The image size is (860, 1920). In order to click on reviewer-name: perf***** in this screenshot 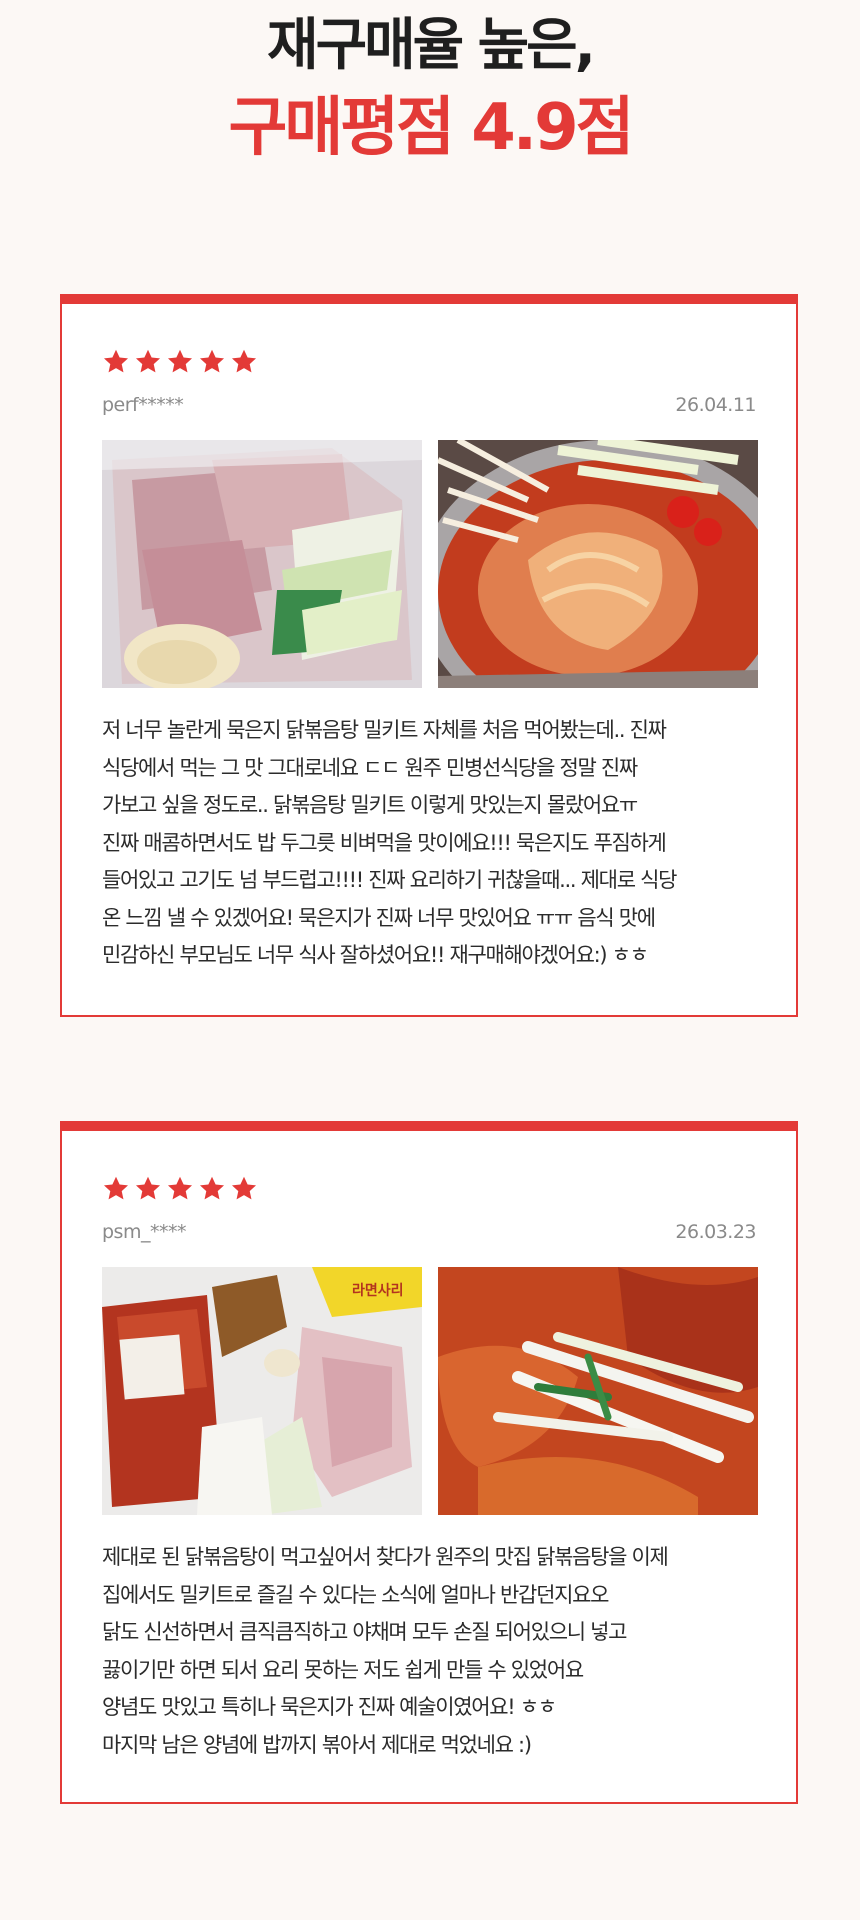, I will do `click(143, 405)`.